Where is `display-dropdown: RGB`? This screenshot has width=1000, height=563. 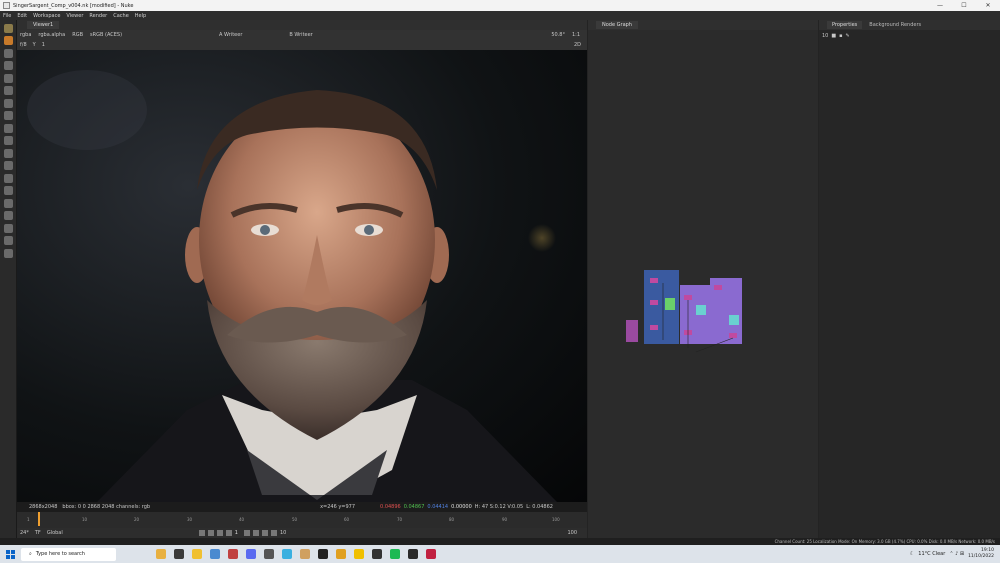
display-dropdown: RGB is located at coordinates (77, 35).